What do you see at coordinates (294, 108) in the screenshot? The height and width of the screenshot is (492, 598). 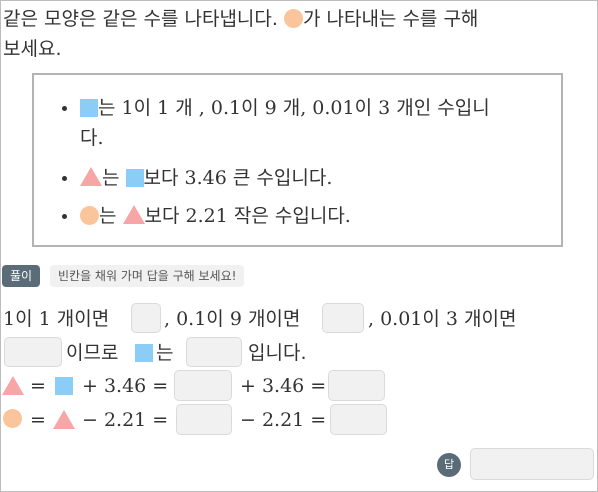 I see `condition-1-text: 는 1이 1 개 , 0.1이 9 개, 0.01이 3 개인 수입니` at bounding box center [294, 108].